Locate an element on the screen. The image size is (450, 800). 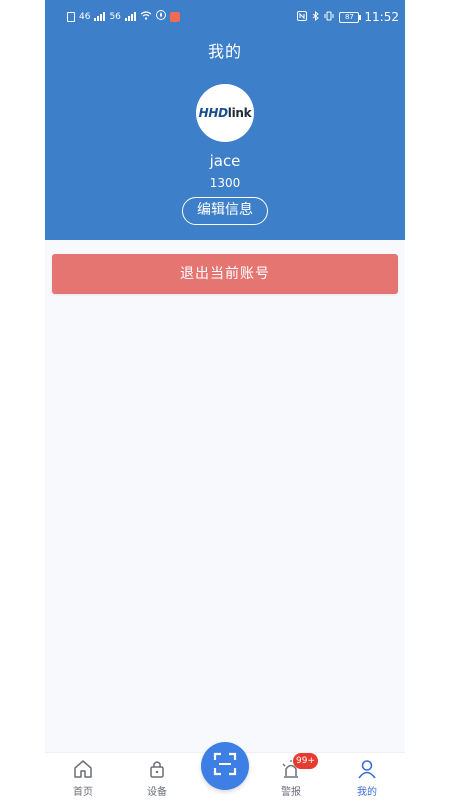
page-title: 我的 is located at coordinates (224, 51).